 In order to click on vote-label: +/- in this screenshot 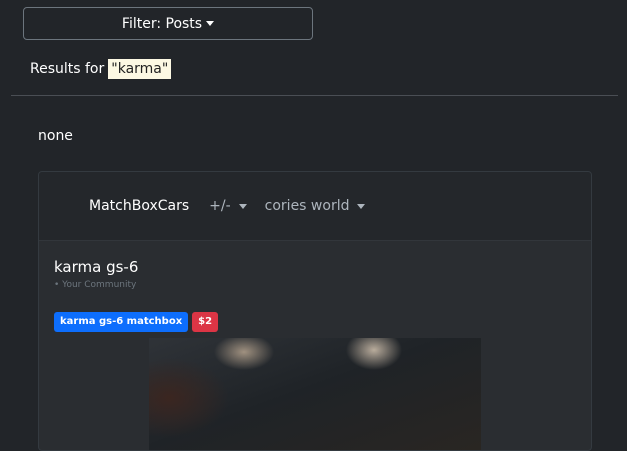, I will do `click(220, 206)`.